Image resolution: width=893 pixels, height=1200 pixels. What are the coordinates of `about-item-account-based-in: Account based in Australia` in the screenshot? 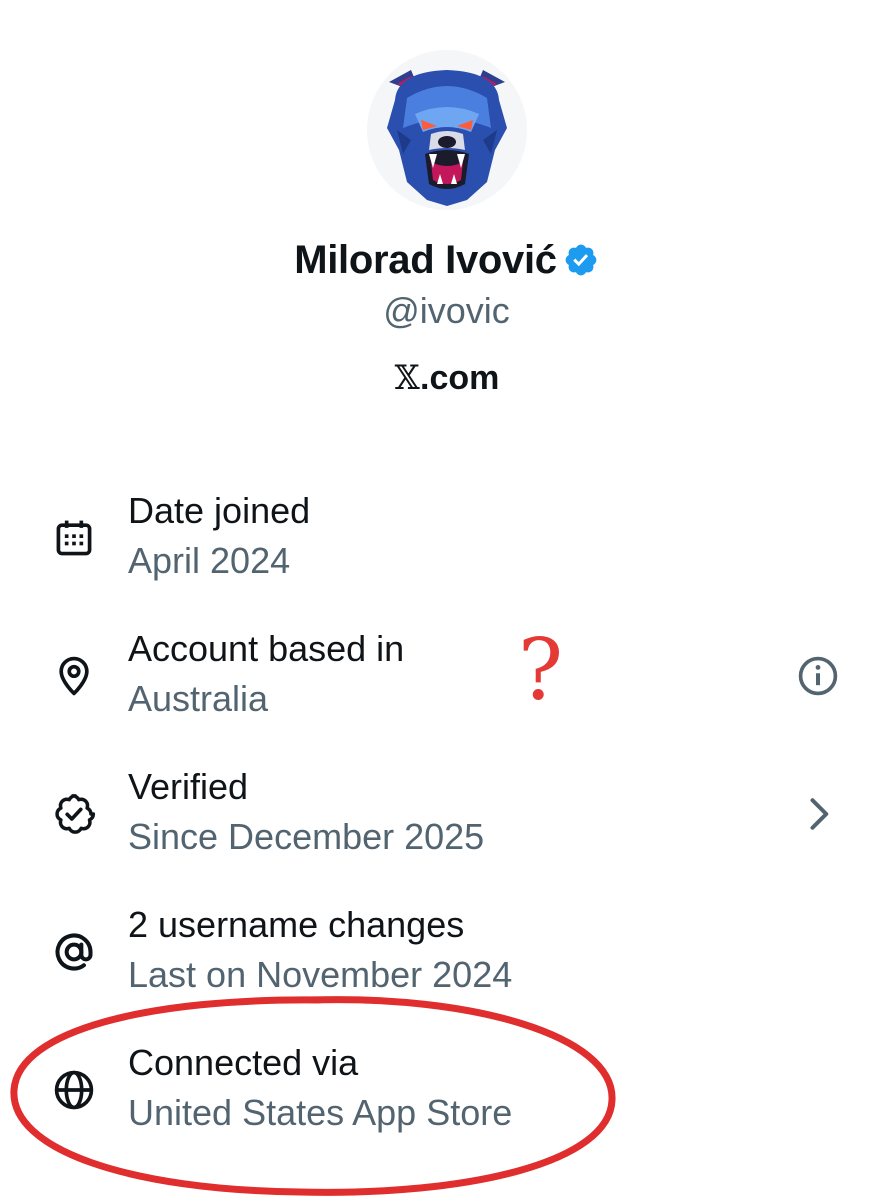 It's located at (446, 688).